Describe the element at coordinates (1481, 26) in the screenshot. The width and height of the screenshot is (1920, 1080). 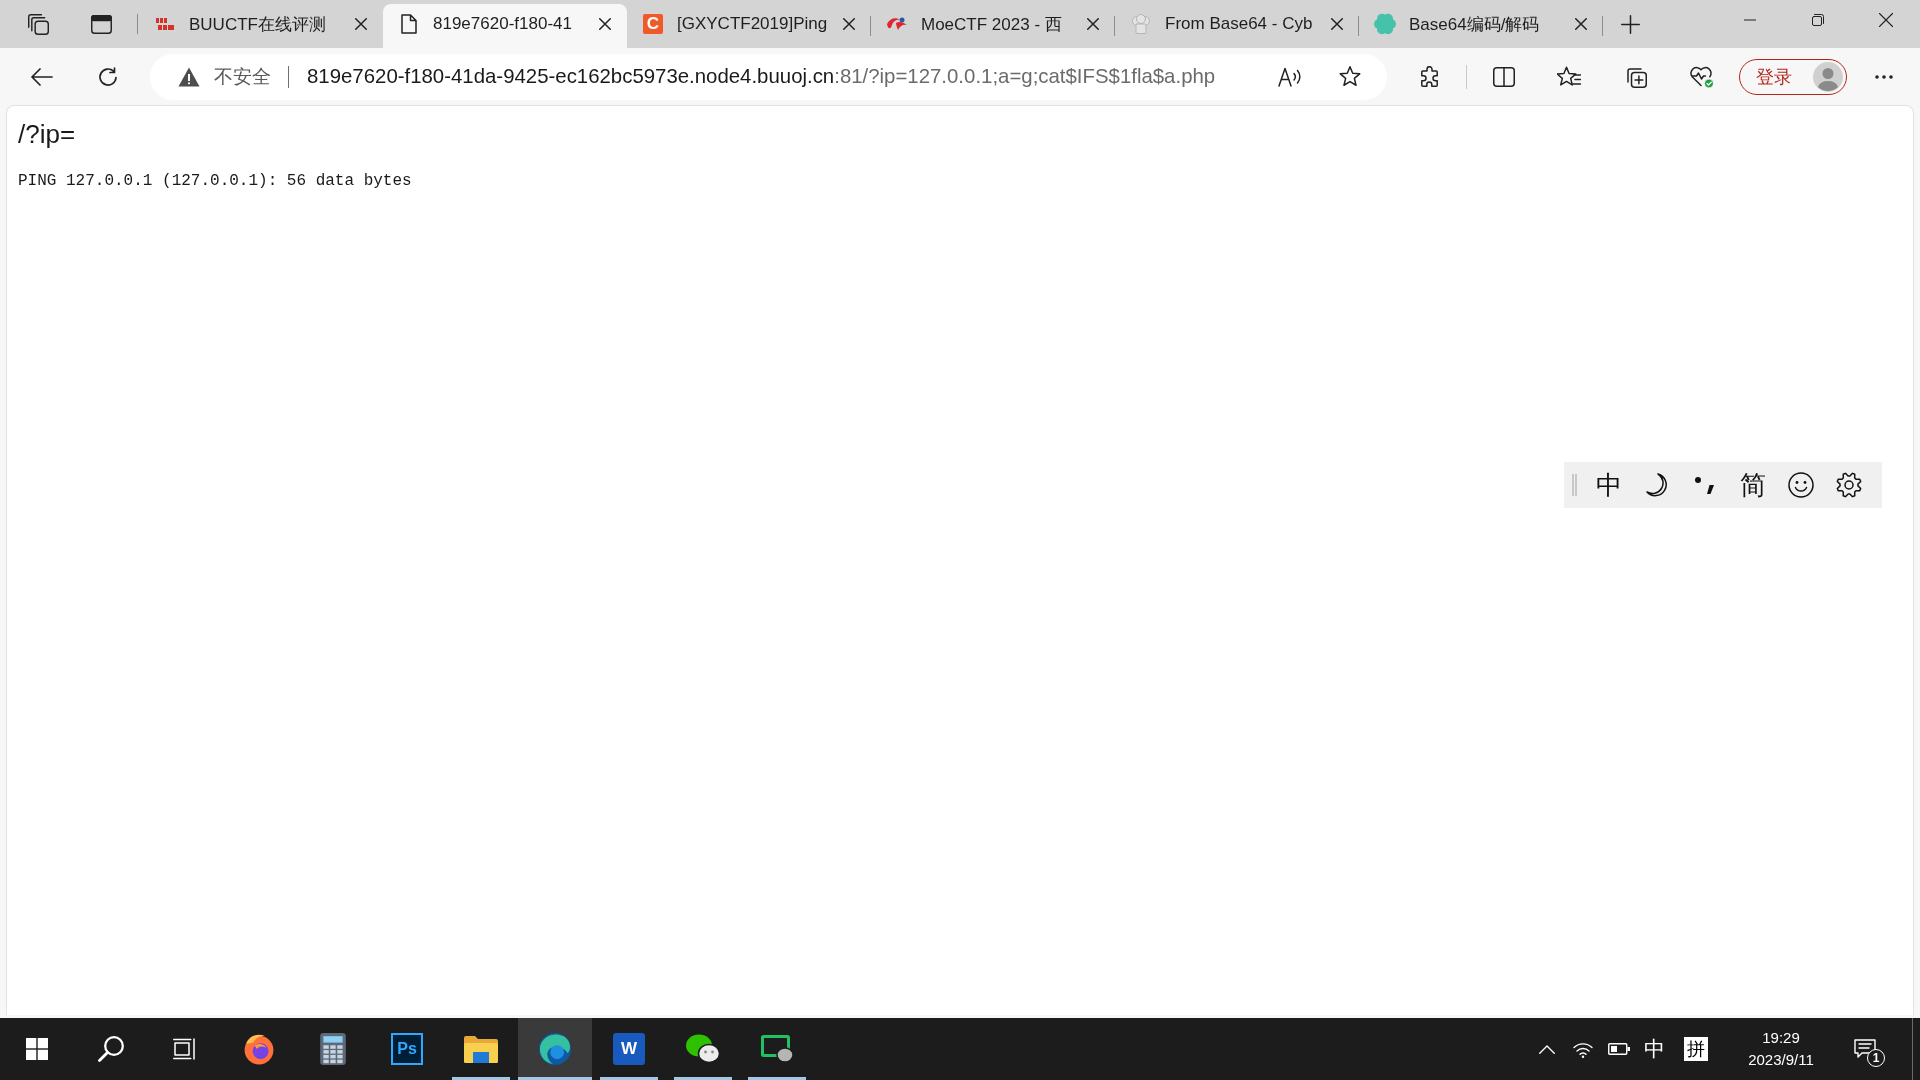
I see `browser-tab: Base64编码/解码` at that location.